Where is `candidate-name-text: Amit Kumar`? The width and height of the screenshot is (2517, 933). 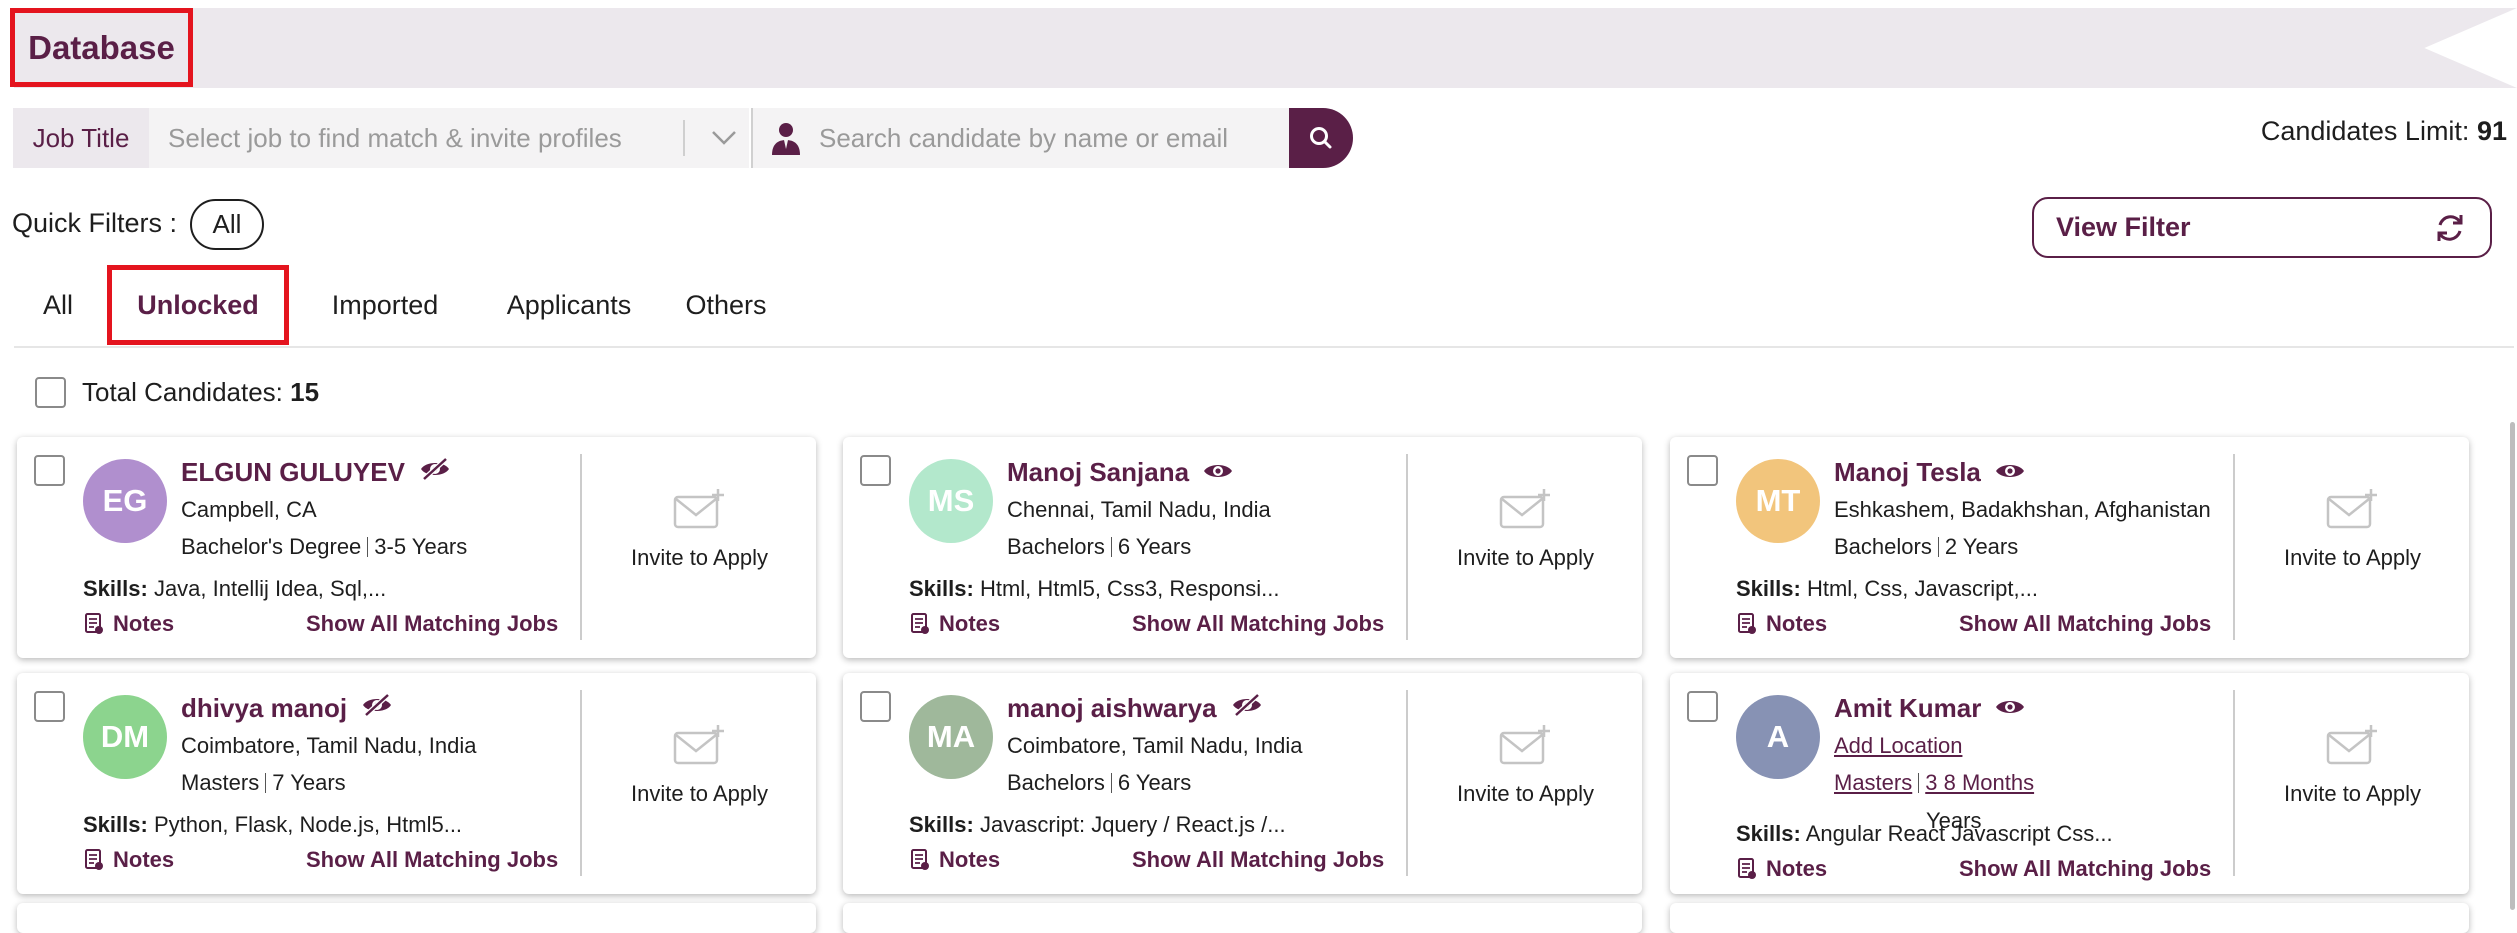 candidate-name-text: Amit Kumar is located at coordinates (1907, 708).